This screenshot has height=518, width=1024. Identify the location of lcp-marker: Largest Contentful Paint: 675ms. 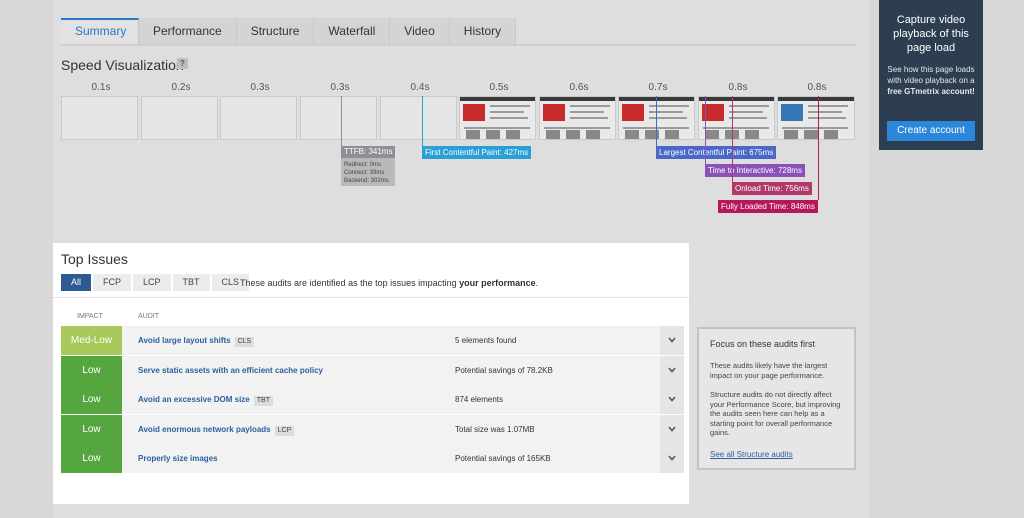
(716, 152).